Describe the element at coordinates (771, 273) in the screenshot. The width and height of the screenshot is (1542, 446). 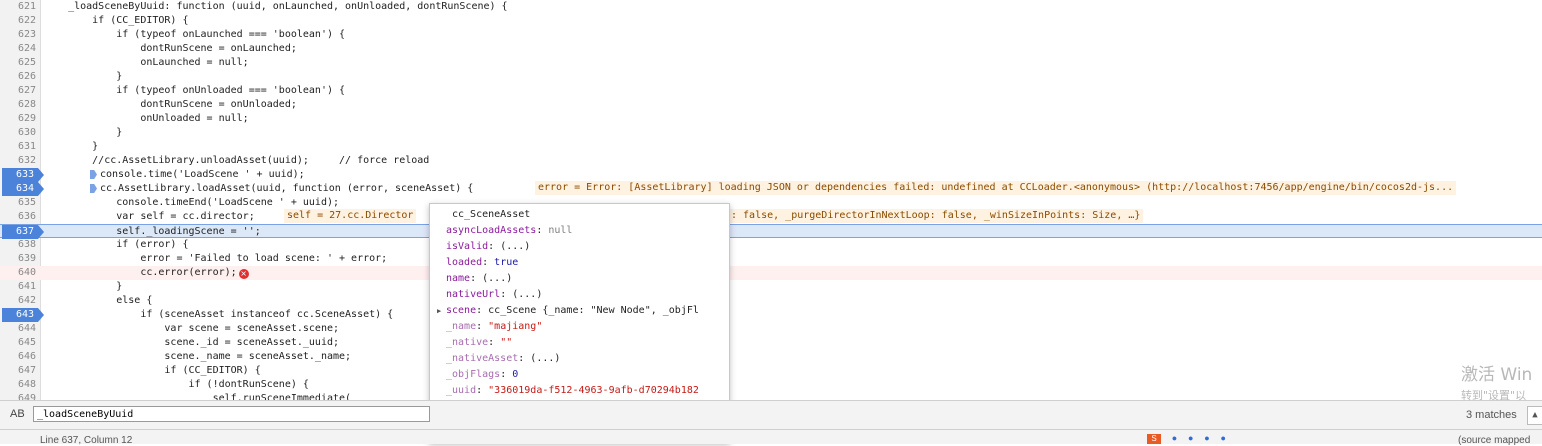
I see `code-line: 640 cc.error(error); ×` at that location.